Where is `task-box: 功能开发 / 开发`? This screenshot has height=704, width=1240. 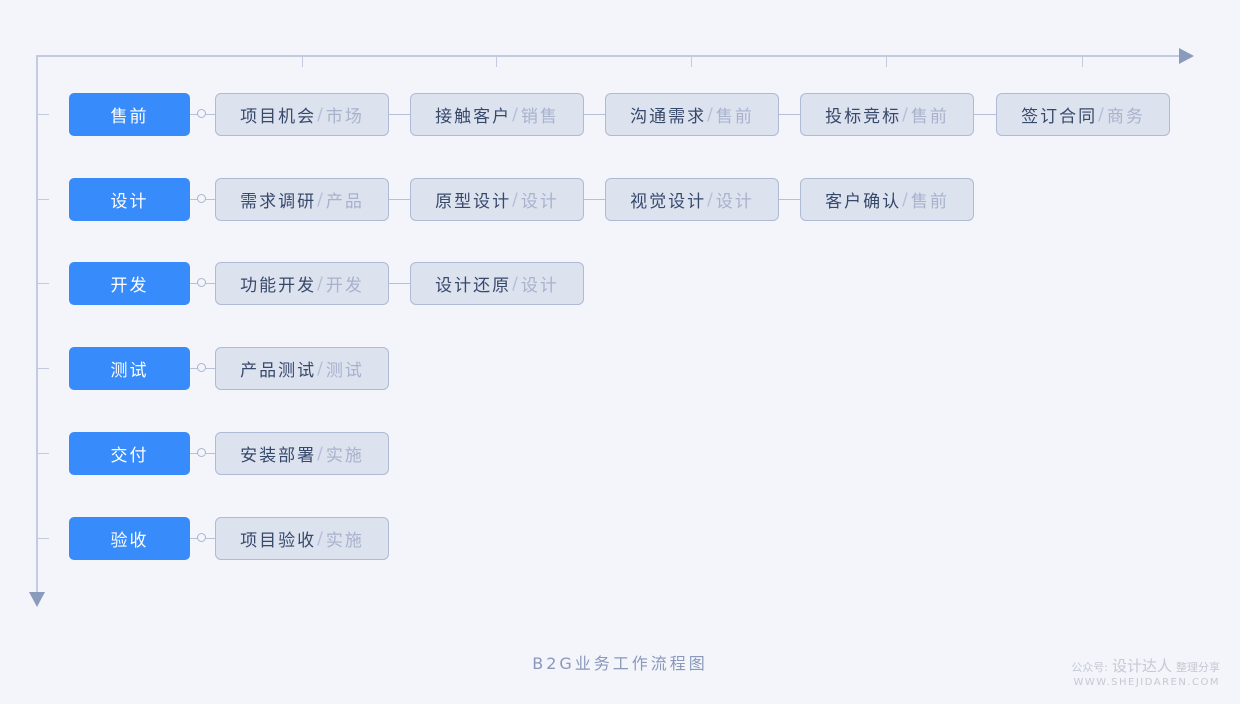 task-box: 功能开发 / 开发 is located at coordinates (302, 283).